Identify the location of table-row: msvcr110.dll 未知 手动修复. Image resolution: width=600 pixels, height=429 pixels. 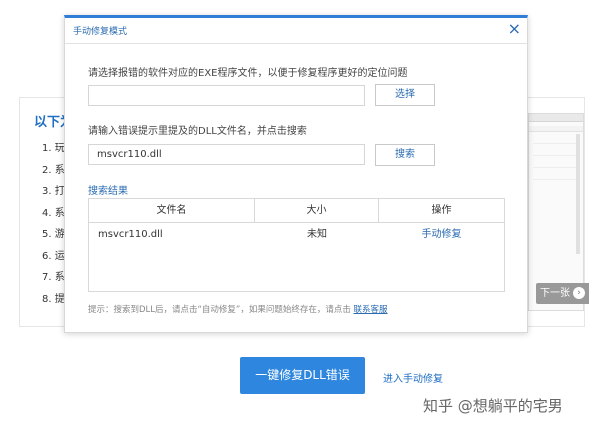
(296, 235).